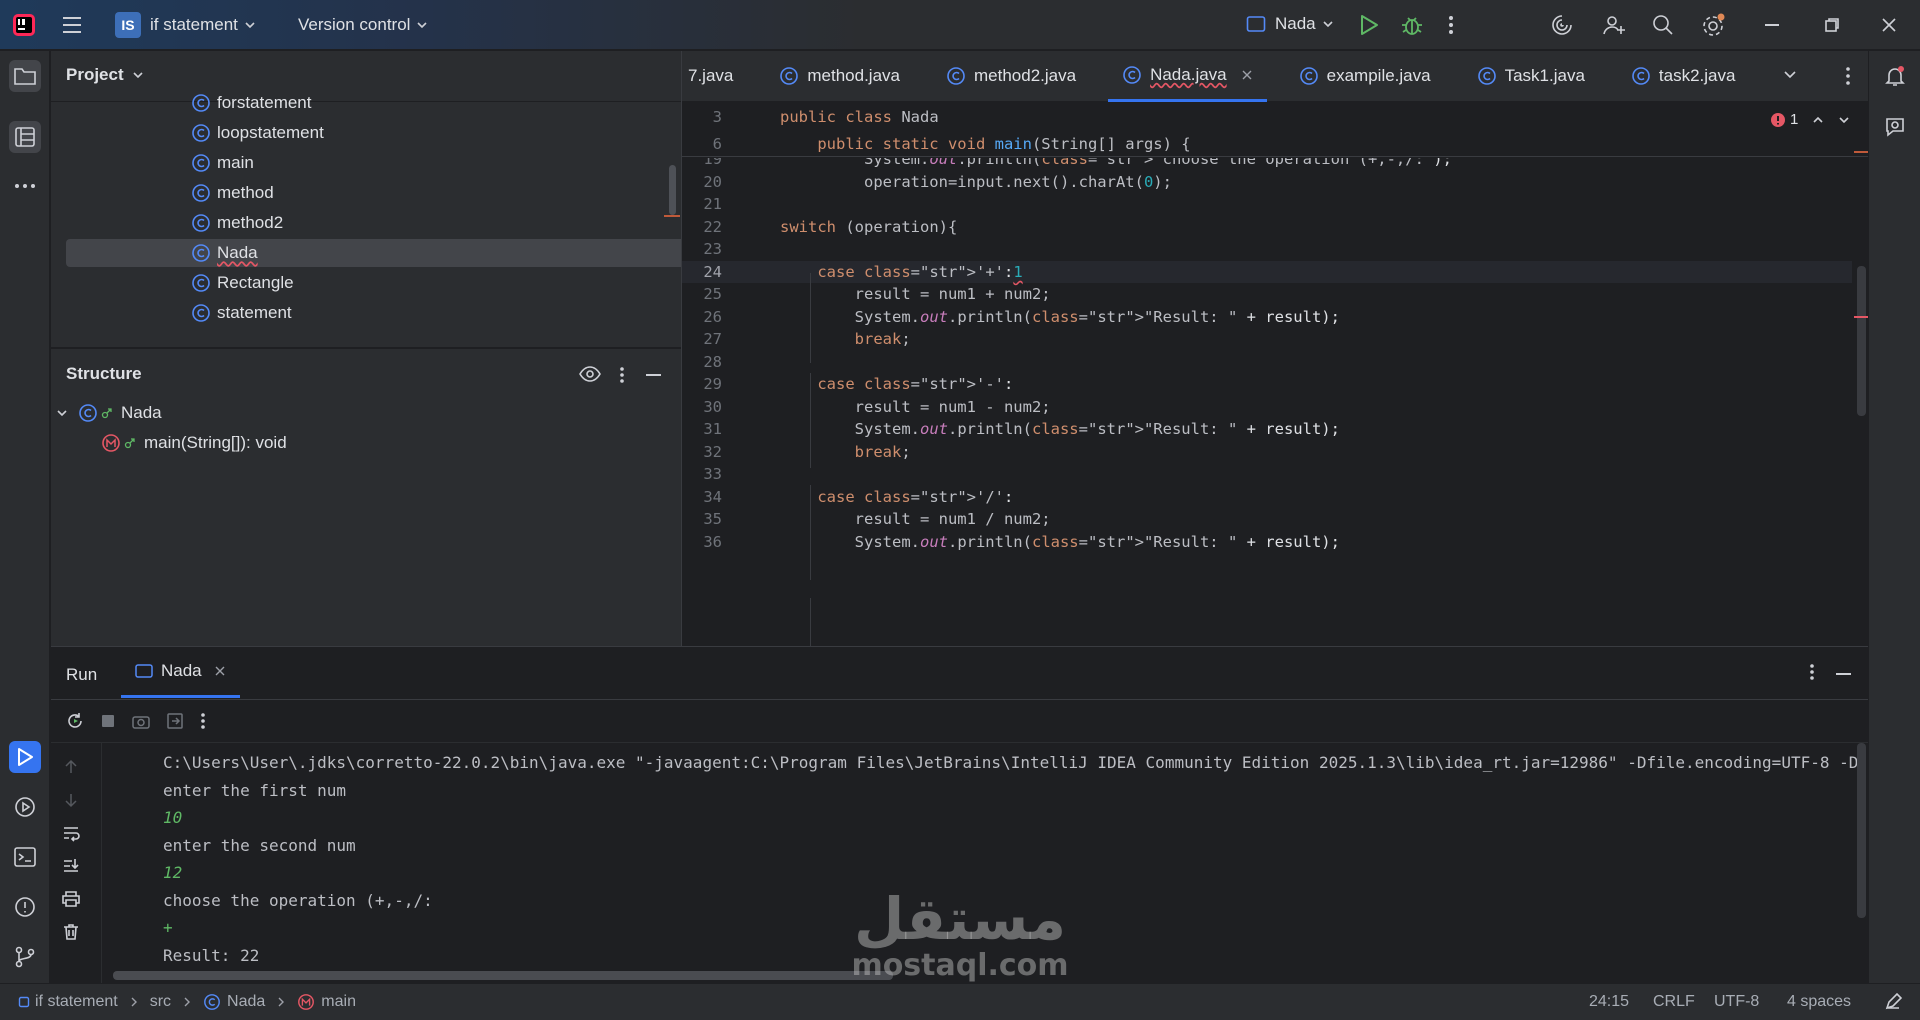 The width and height of the screenshot is (1920, 1020). What do you see at coordinates (1772, 25) in the screenshot?
I see `minimize-window-icon` at bounding box center [1772, 25].